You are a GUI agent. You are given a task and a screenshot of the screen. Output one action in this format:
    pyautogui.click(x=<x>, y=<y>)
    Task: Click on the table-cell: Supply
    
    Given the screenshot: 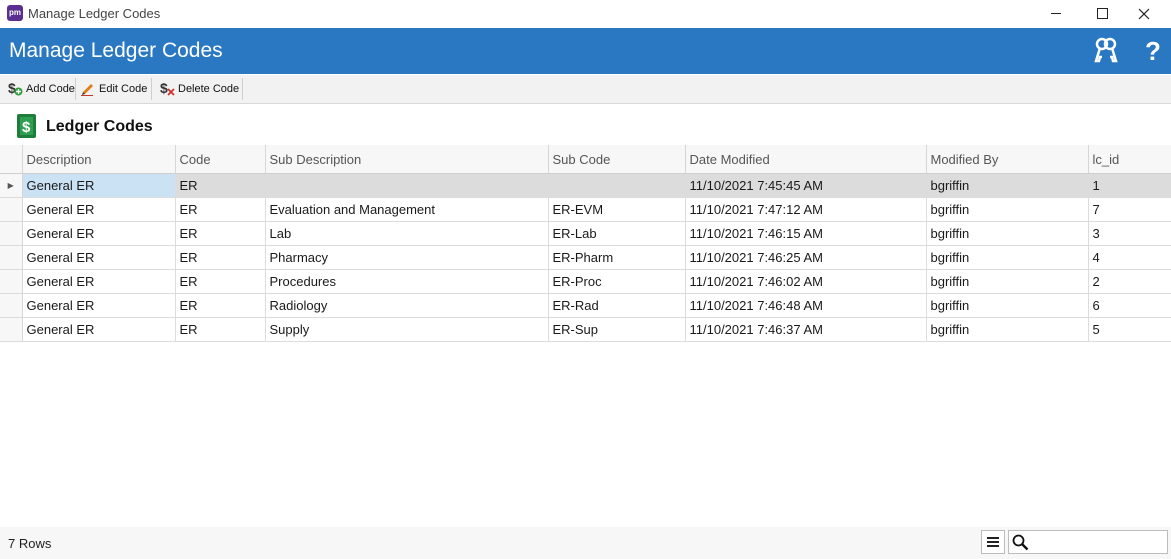 What is the action you would take?
    pyautogui.click(x=407, y=329)
    